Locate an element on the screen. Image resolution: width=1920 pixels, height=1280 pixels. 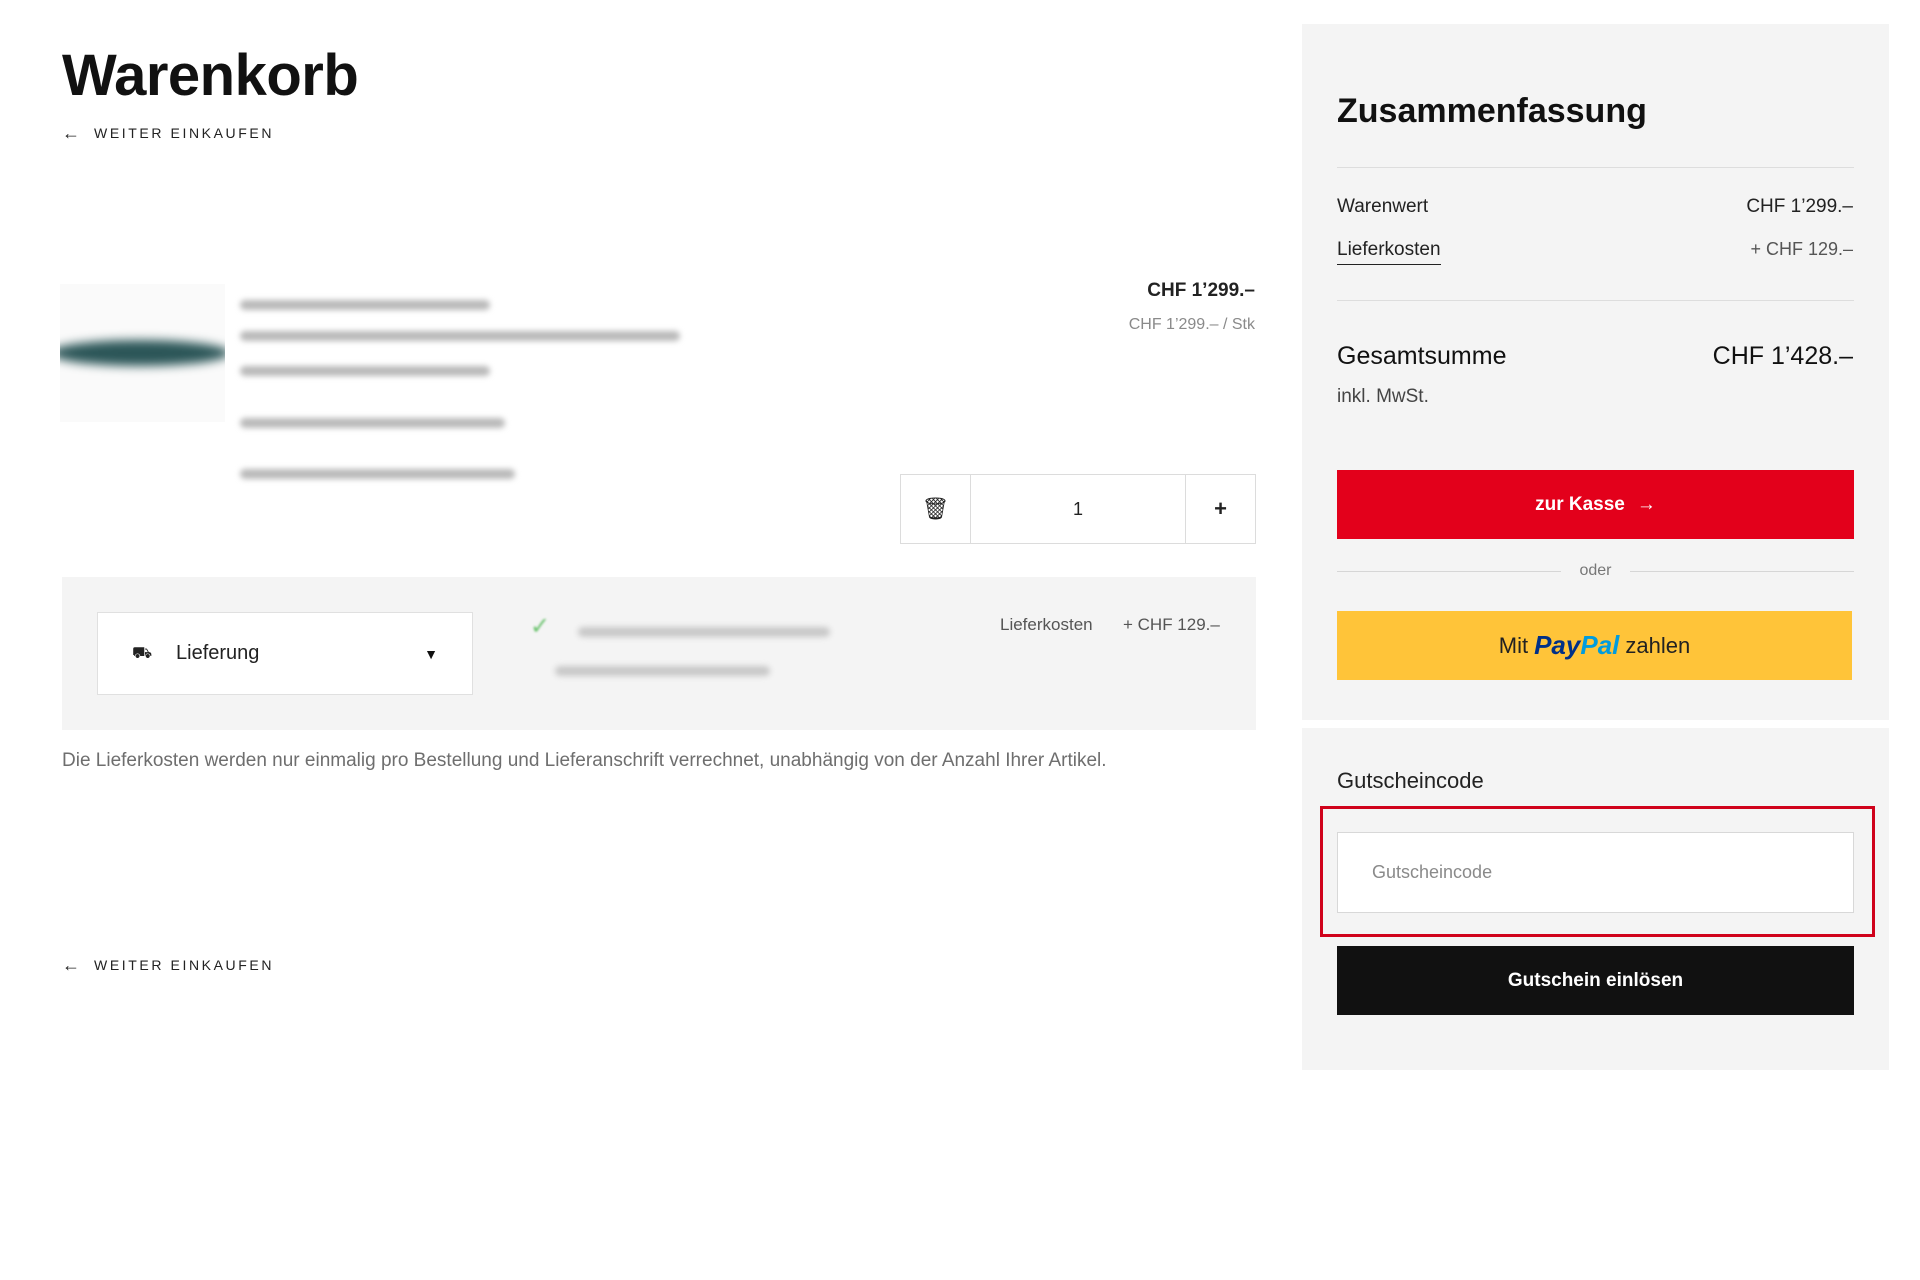
summary-title: Zusammenfassung is located at coordinates (1492, 111).